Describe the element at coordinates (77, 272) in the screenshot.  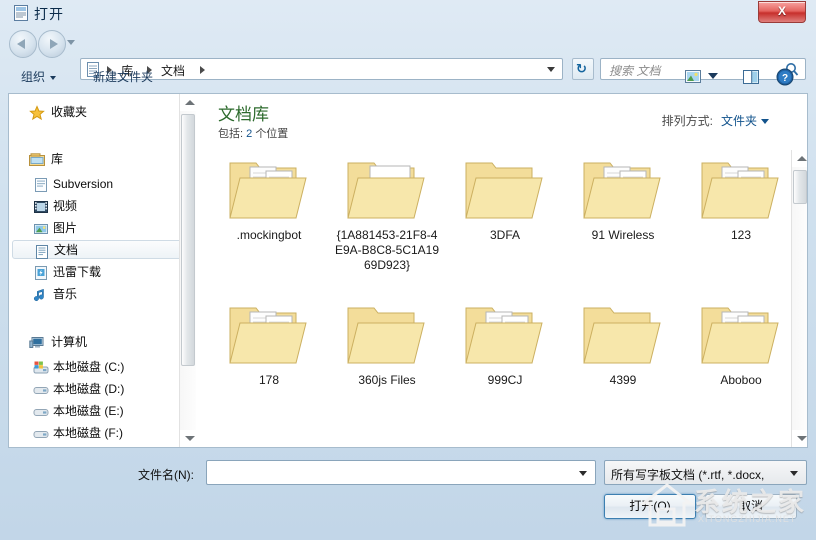
I see `sidebar-label-thunder-download: 迅雷下载` at that location.